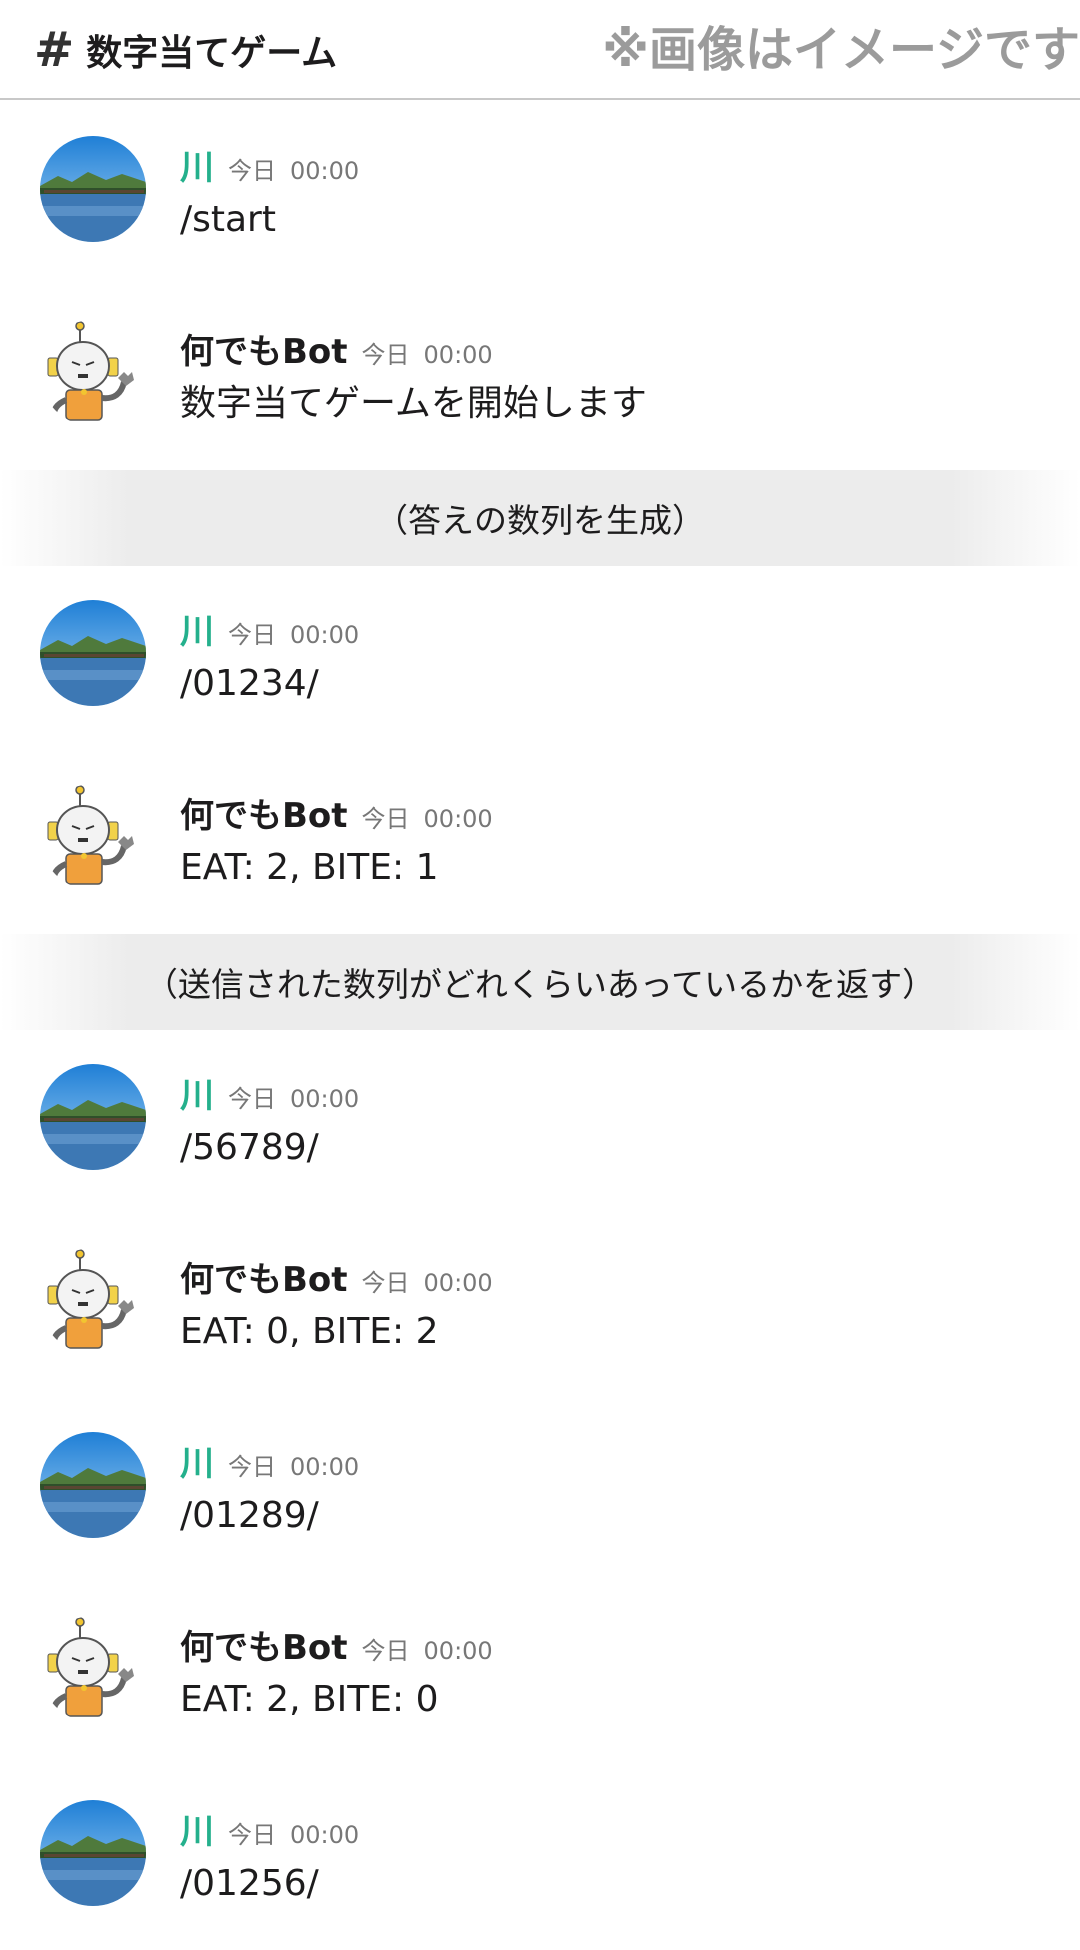 The height and width of the screenshot is (1950, 1080). Describe the element at coordinates (540, 658) in the screenshot. I see `message: 川 今日 00:00 /01234/` at that location.